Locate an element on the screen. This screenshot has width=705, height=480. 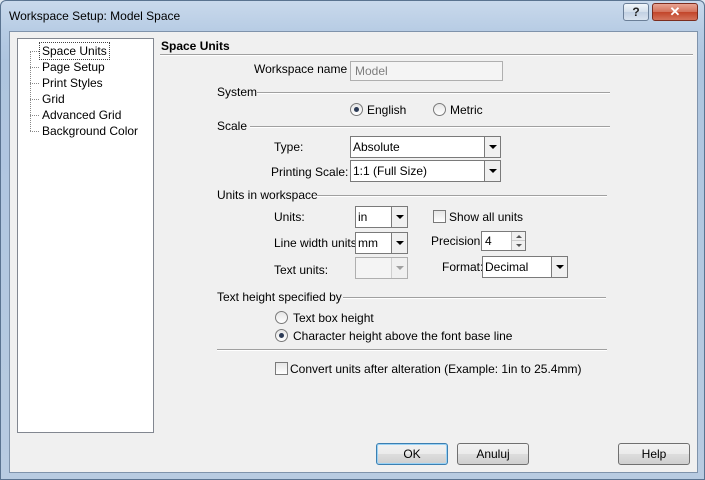
title-divider is located at coordinates (426, 55).